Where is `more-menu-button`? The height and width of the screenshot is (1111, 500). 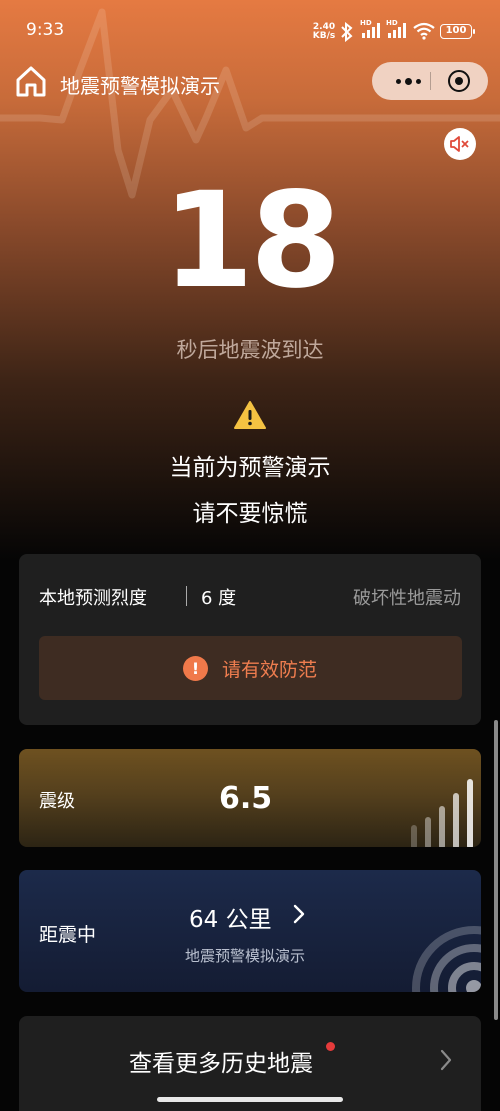
more-menu-button is located at coordinates (408, 81).